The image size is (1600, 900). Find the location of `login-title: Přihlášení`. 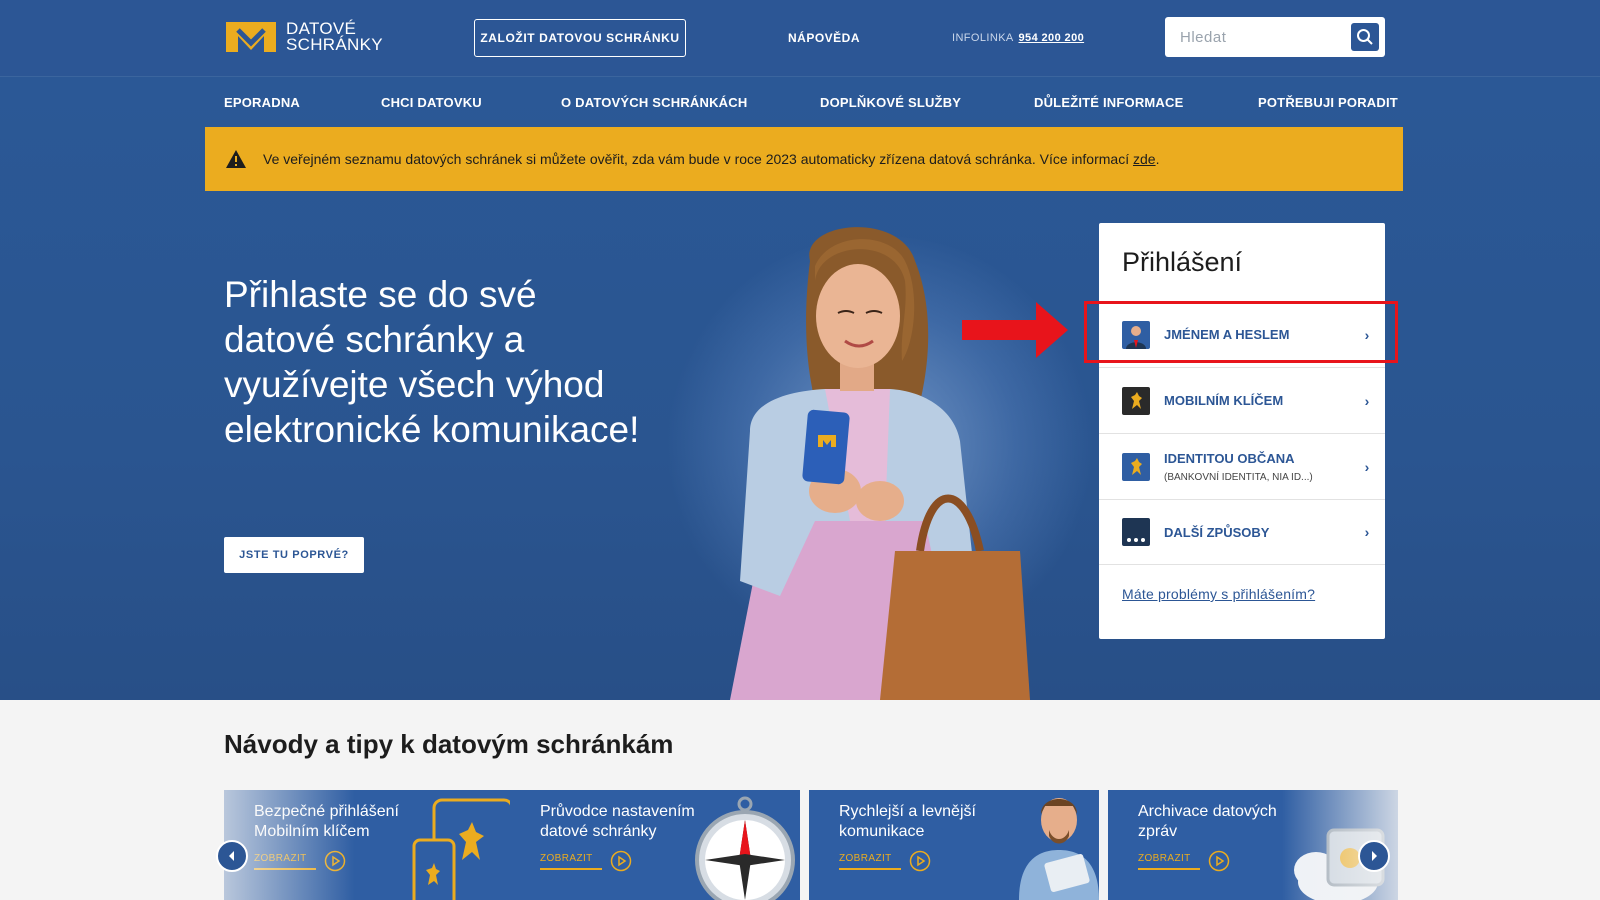

login-title: Přihlášení is located at coordinates (1182, 262).